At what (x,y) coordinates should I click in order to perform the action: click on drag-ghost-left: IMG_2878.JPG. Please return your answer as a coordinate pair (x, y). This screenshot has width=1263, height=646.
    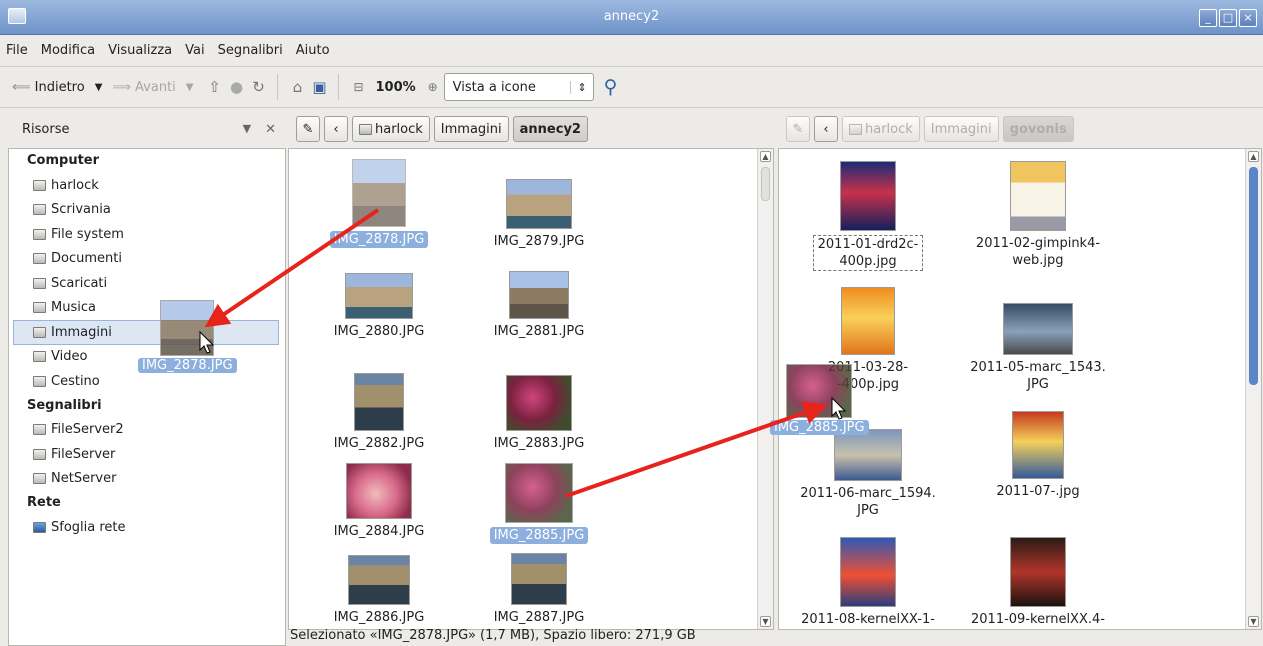
    Looking at the image, I should click on (187, 336).